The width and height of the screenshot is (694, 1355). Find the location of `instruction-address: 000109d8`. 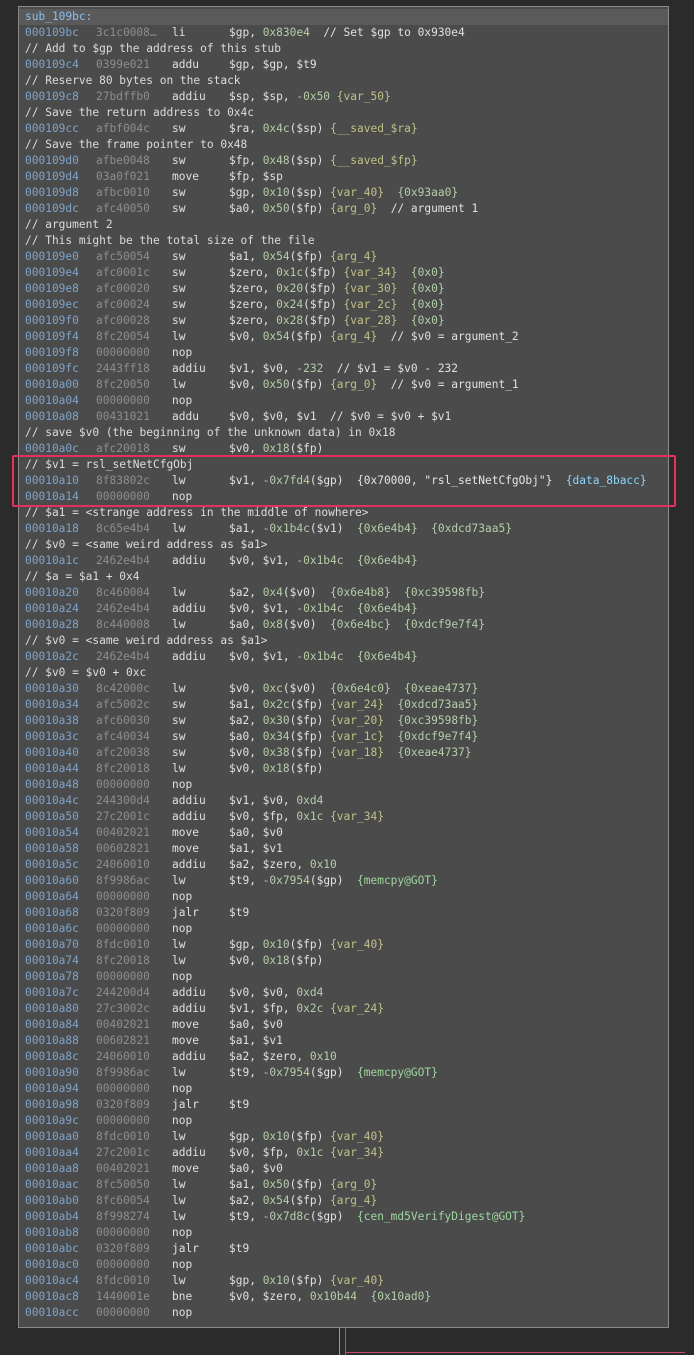

instruction-address: 000109d8 is located at coordinates (52, 193).